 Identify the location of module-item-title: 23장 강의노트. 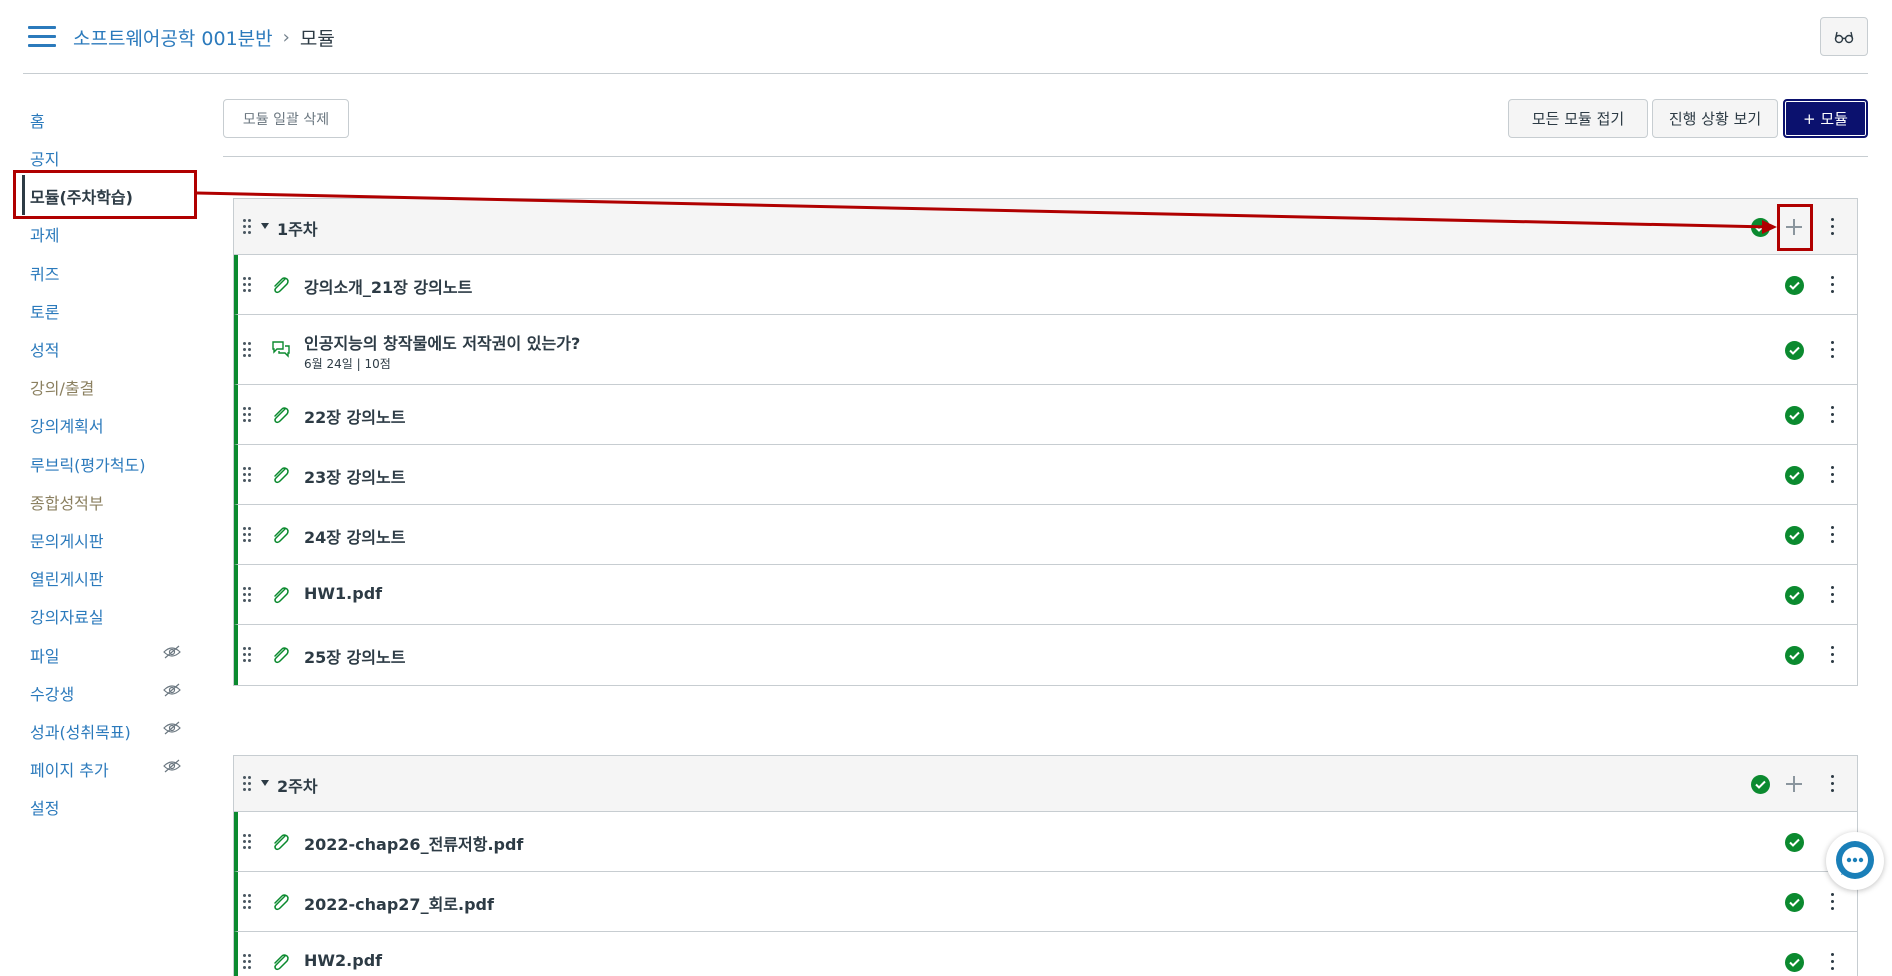
(354, 476).